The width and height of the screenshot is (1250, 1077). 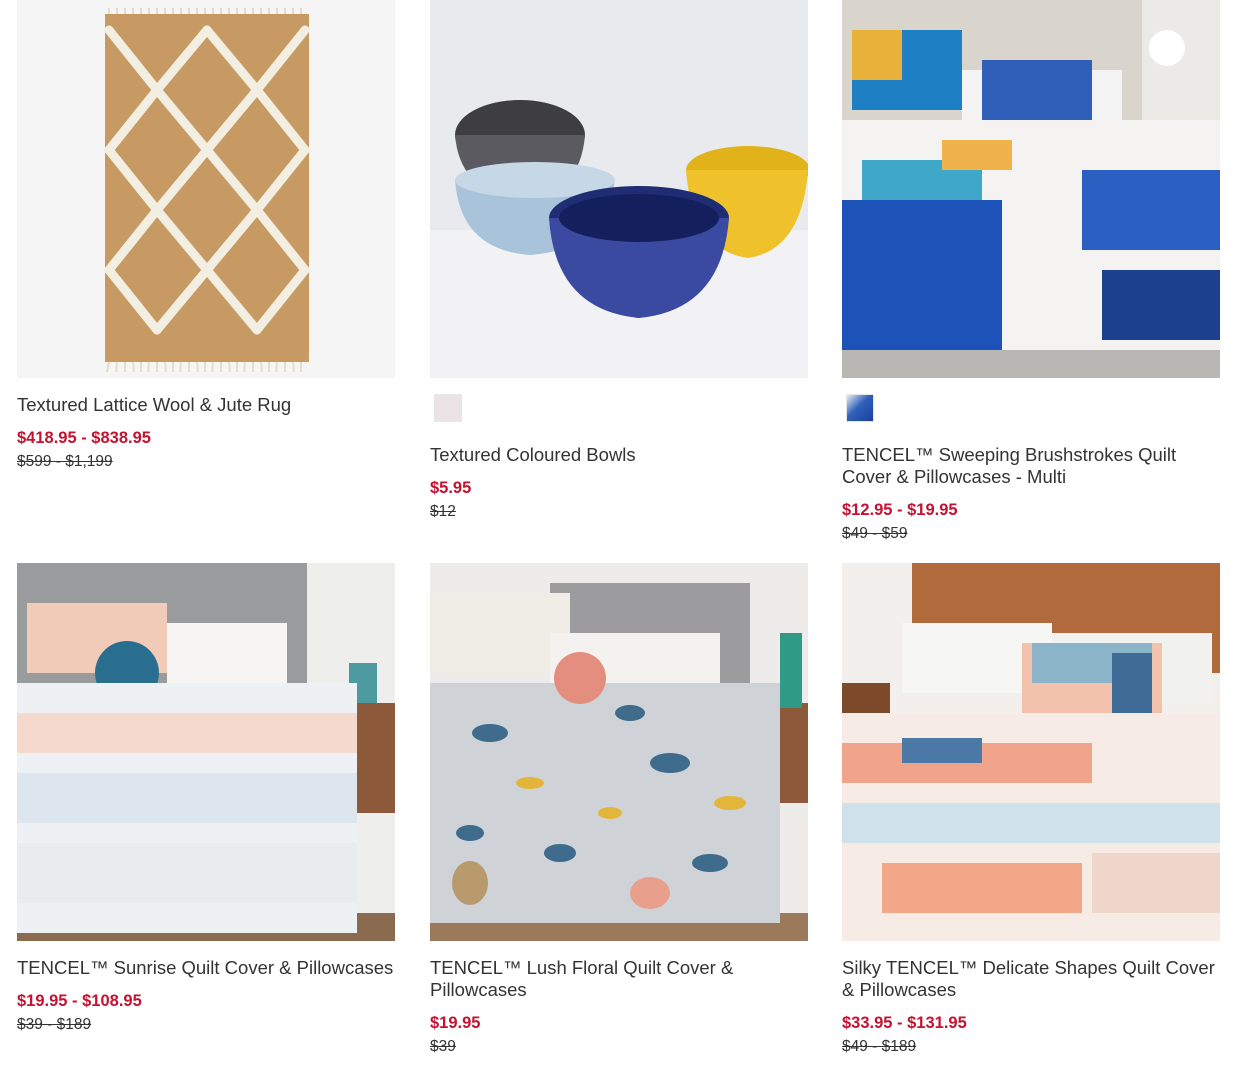 I want to click on bowls-image, so click(x=619, y=189).